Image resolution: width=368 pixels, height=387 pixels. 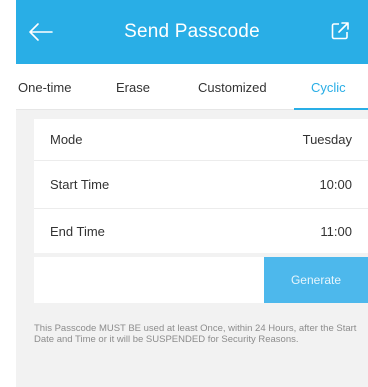 What do you see at coordinates (41, 32) in the screenshot?
I see `arrow-left-icon` at bounding box center [41, 32].